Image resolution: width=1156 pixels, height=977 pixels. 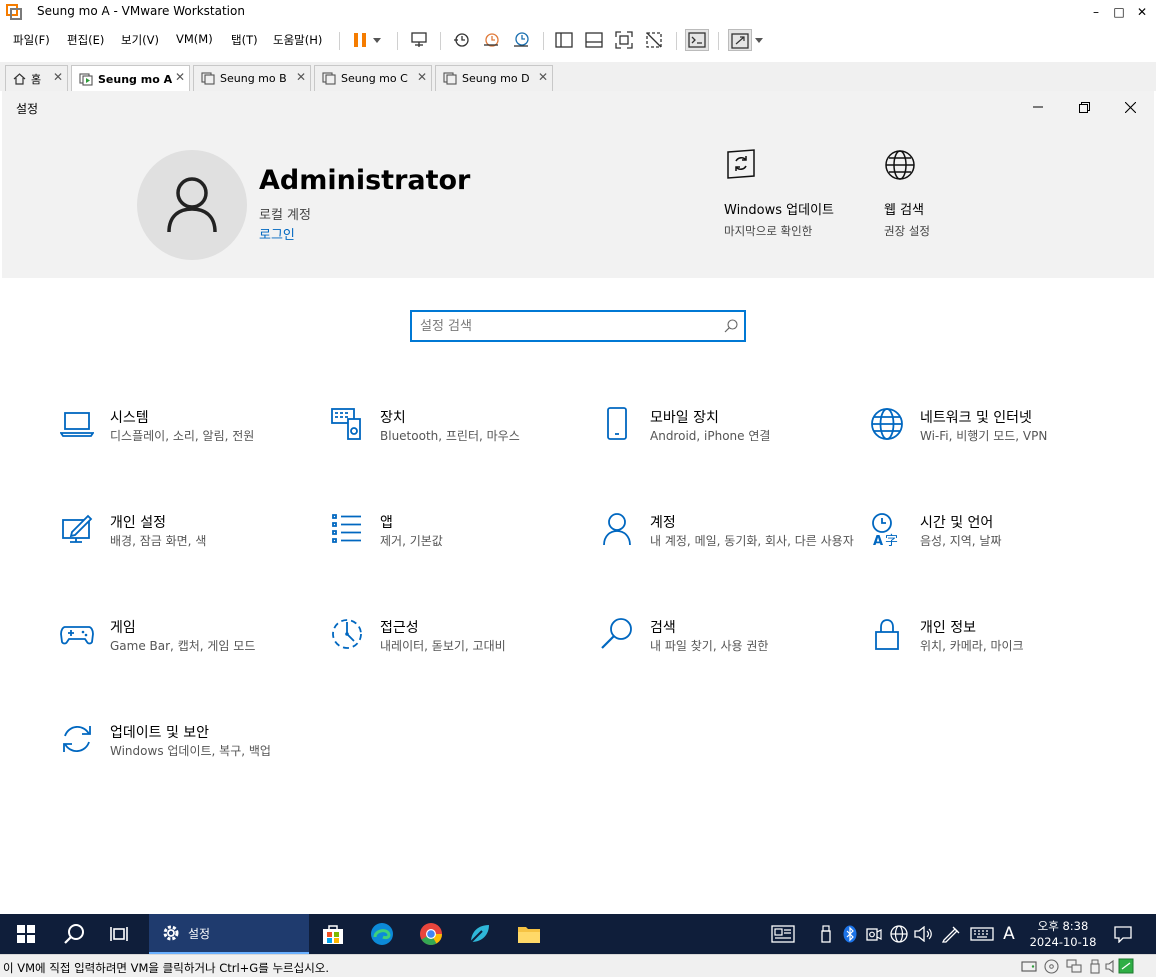 What do you see at coordinates (899, 934) in the screenshot?
I see `network-globe-icon` at bounding box center [899, 934].